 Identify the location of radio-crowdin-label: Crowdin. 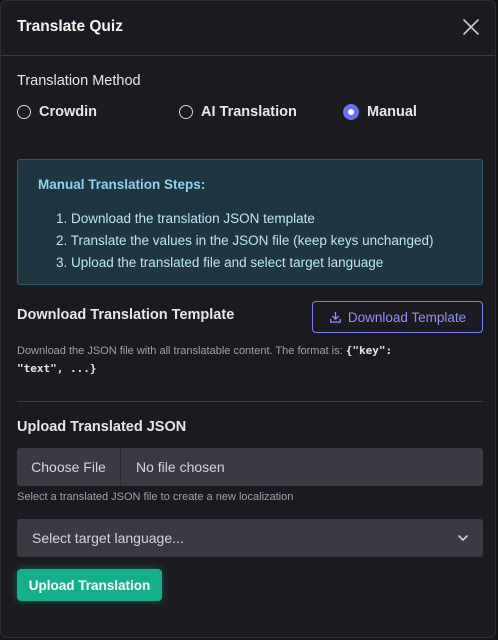
(68, 112).